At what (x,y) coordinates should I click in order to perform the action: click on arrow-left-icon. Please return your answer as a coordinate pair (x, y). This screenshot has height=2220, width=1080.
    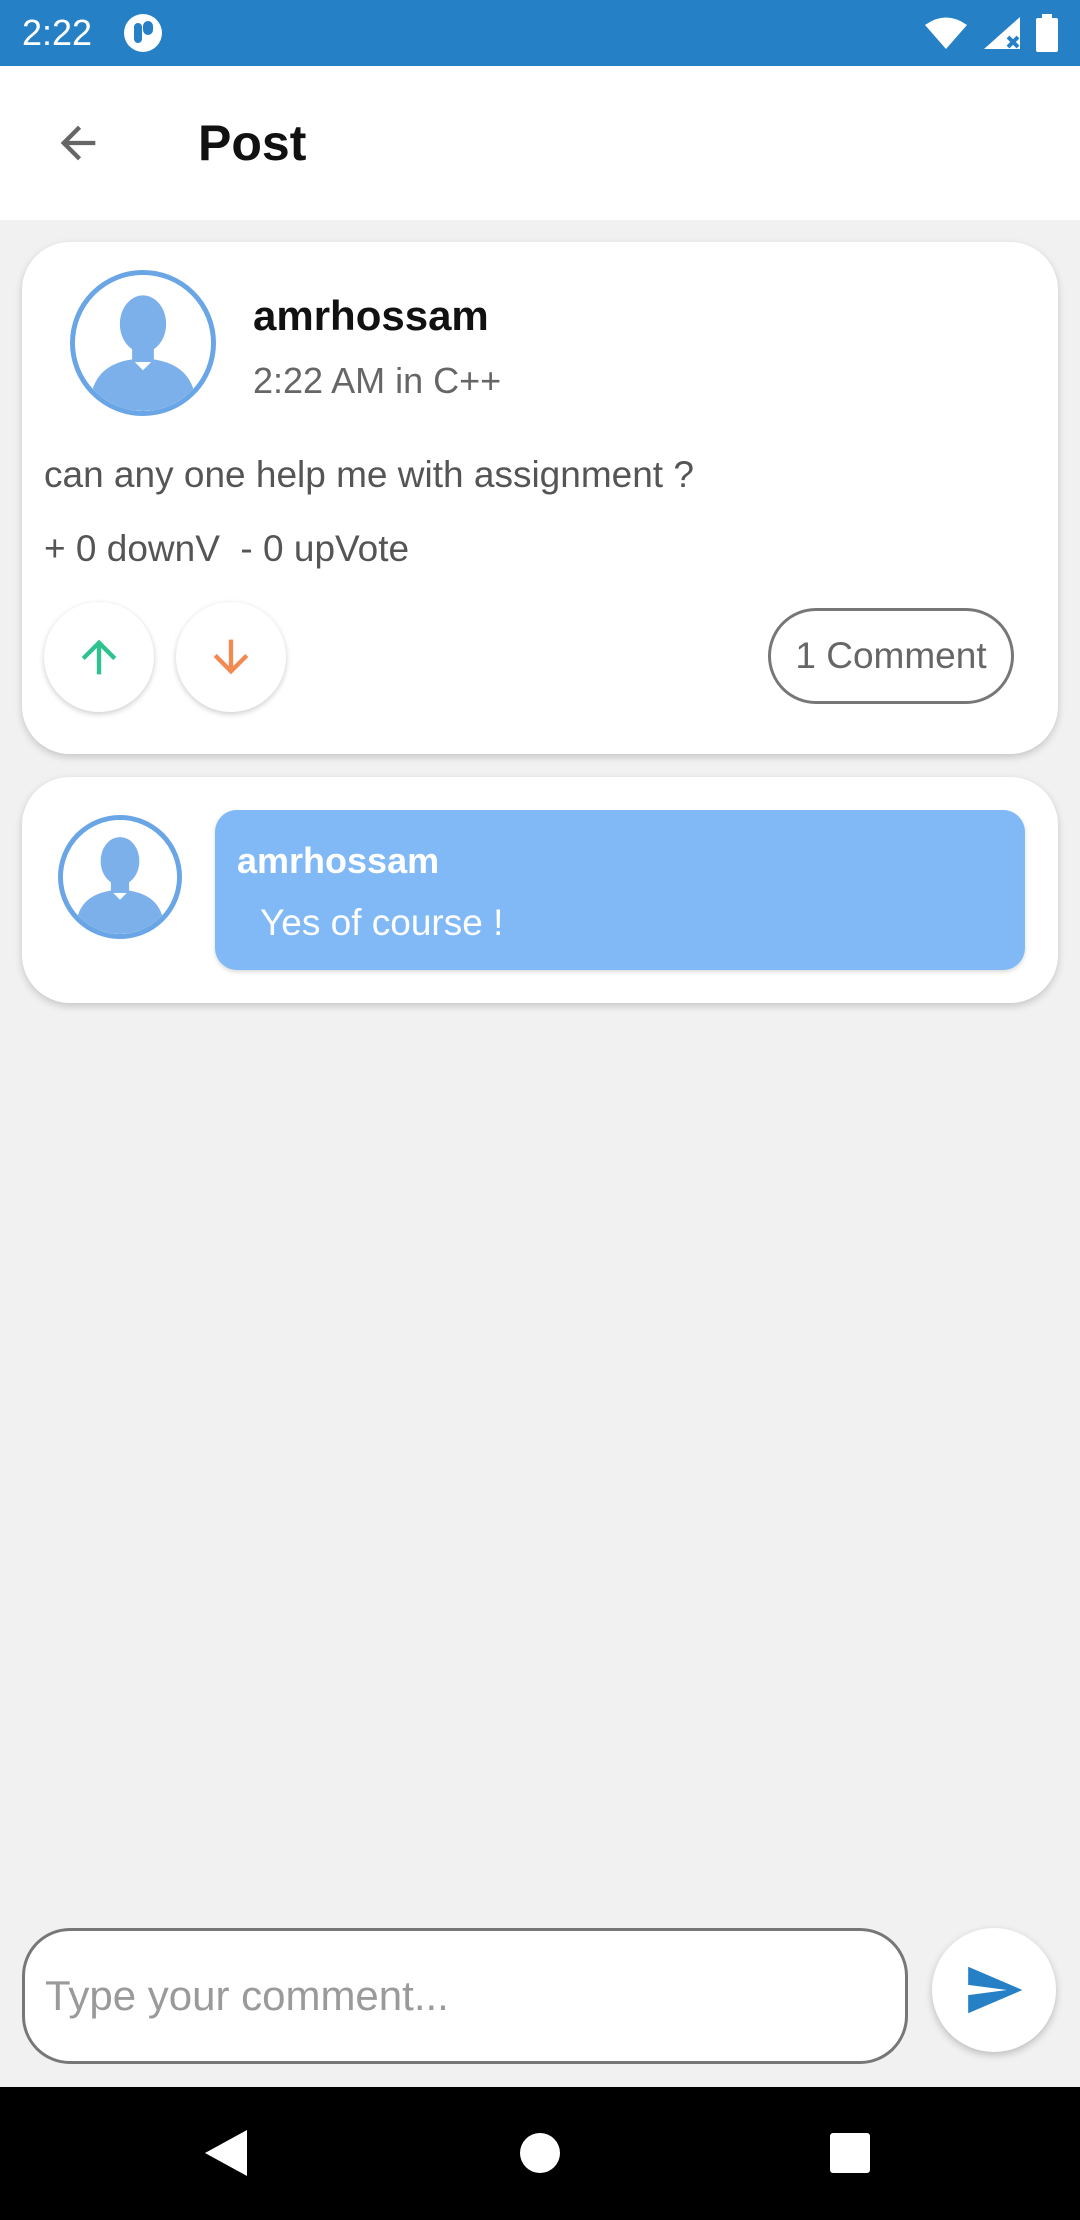
    Looking at the image, I should click on (78, 143).